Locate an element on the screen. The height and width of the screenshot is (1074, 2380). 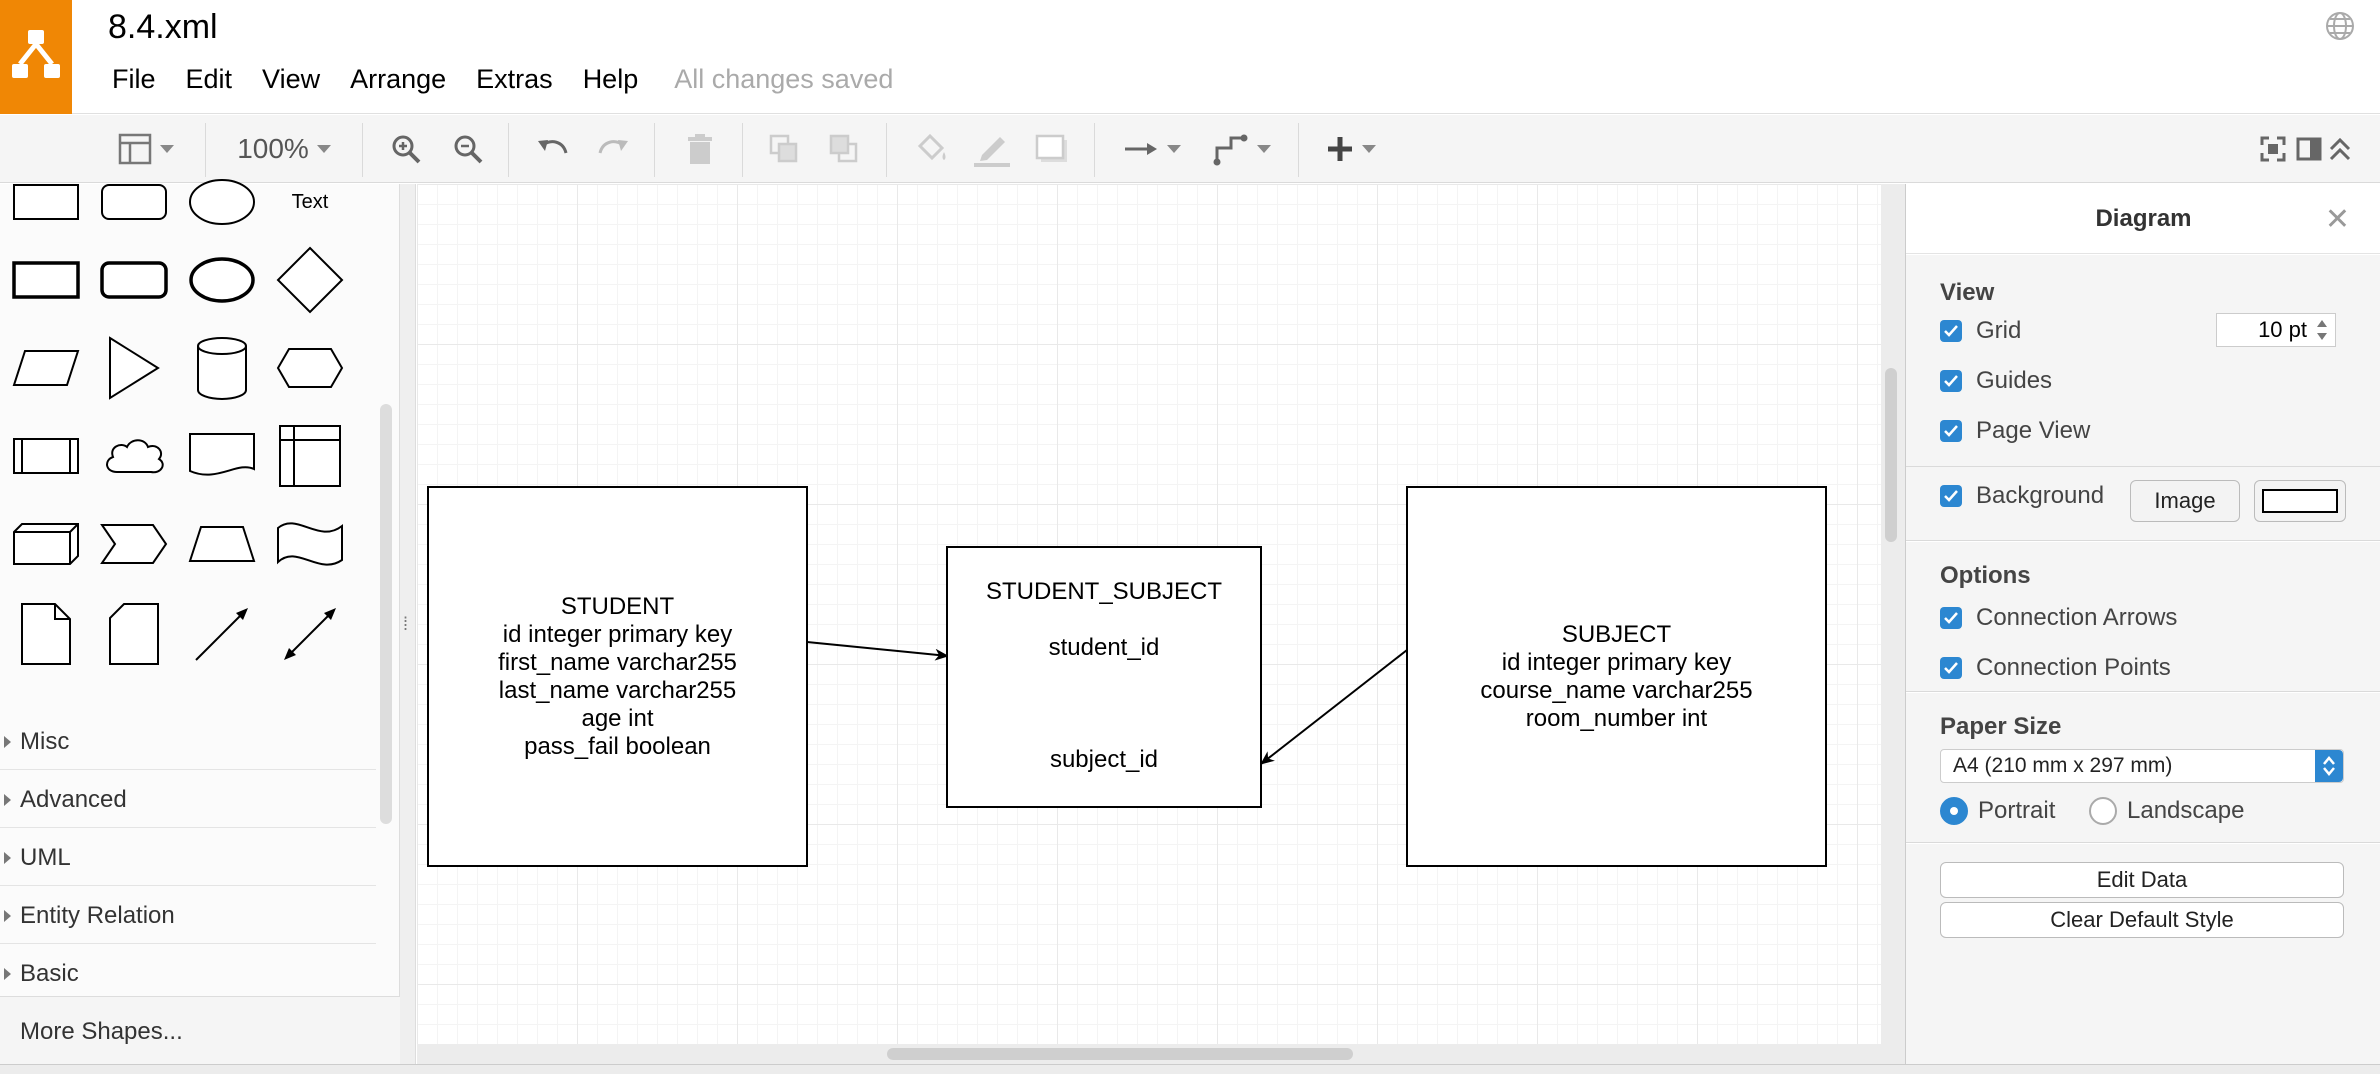
connection-points-option: Connection Points is located at coordinates (2055, 668).